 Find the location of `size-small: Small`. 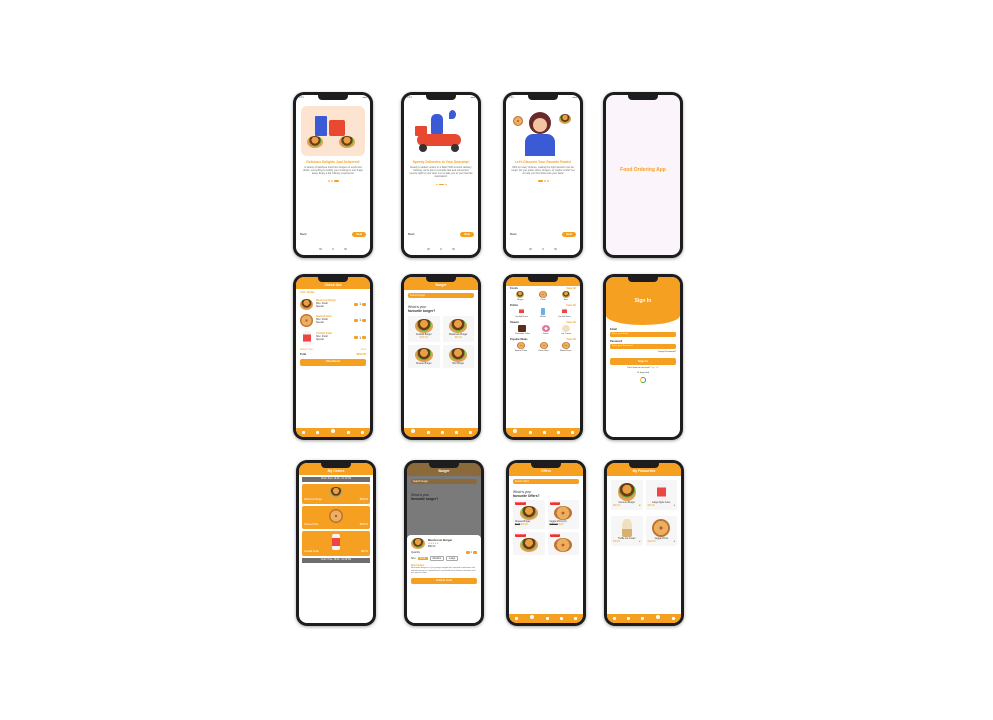

size-small: Small is located at coordinates (422, 558).